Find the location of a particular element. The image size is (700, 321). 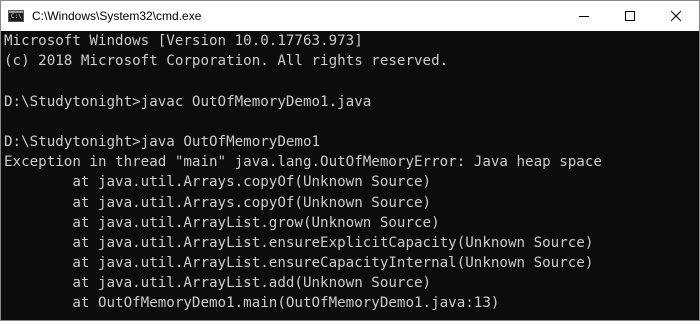

window-controls is located at coordinates (630, 16).